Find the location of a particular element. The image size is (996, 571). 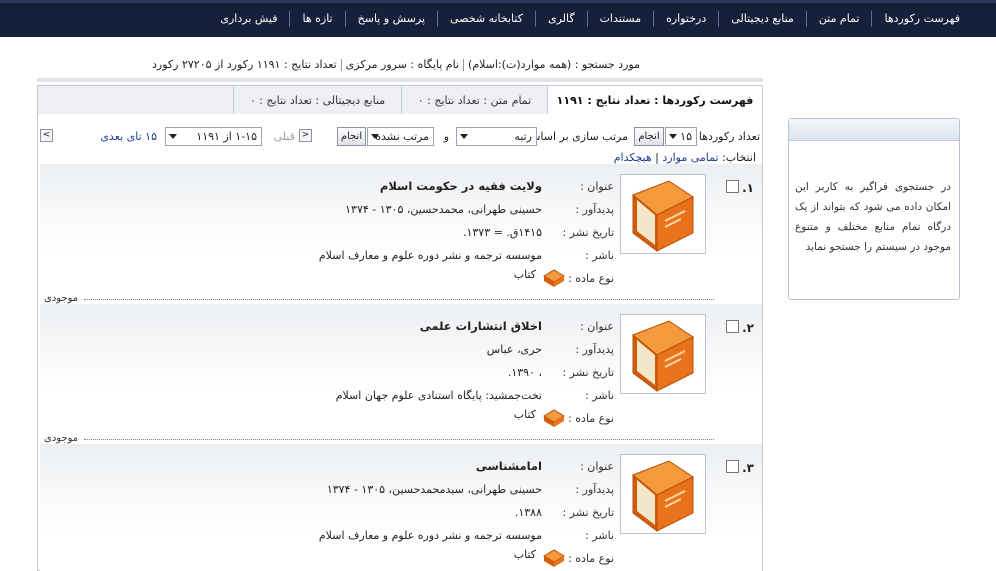

result-title: امامشناسی is located at coordinates (509, 466).